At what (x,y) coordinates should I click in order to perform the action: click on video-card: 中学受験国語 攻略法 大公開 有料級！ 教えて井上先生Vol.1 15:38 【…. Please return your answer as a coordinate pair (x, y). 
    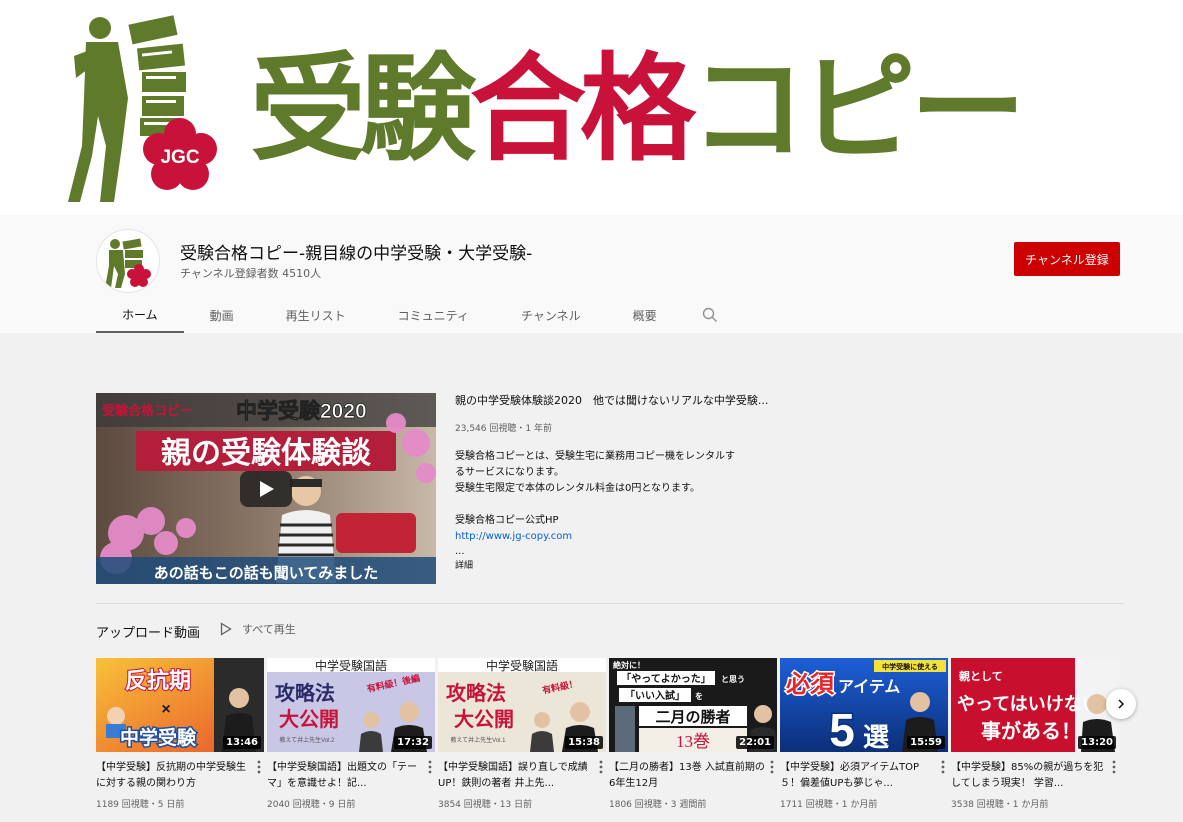
    Looking at the image, I should click on (522, 734).